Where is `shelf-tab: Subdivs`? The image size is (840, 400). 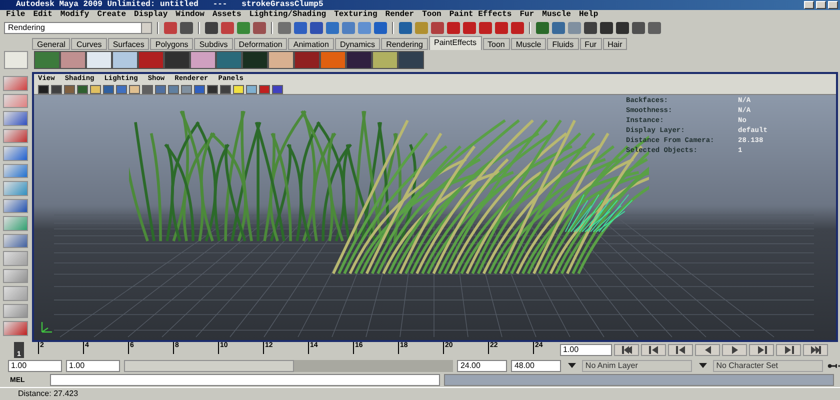
shelf-tab: Subdivs is located at coordinates (213, 44).